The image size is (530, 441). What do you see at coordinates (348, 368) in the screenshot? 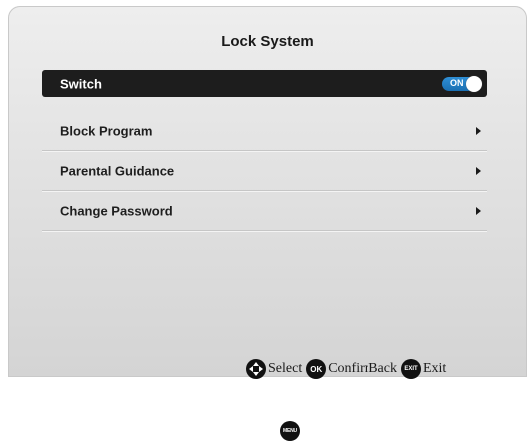
I see `hint-confirm-label: Confirm` at bounding box center [348, 368].